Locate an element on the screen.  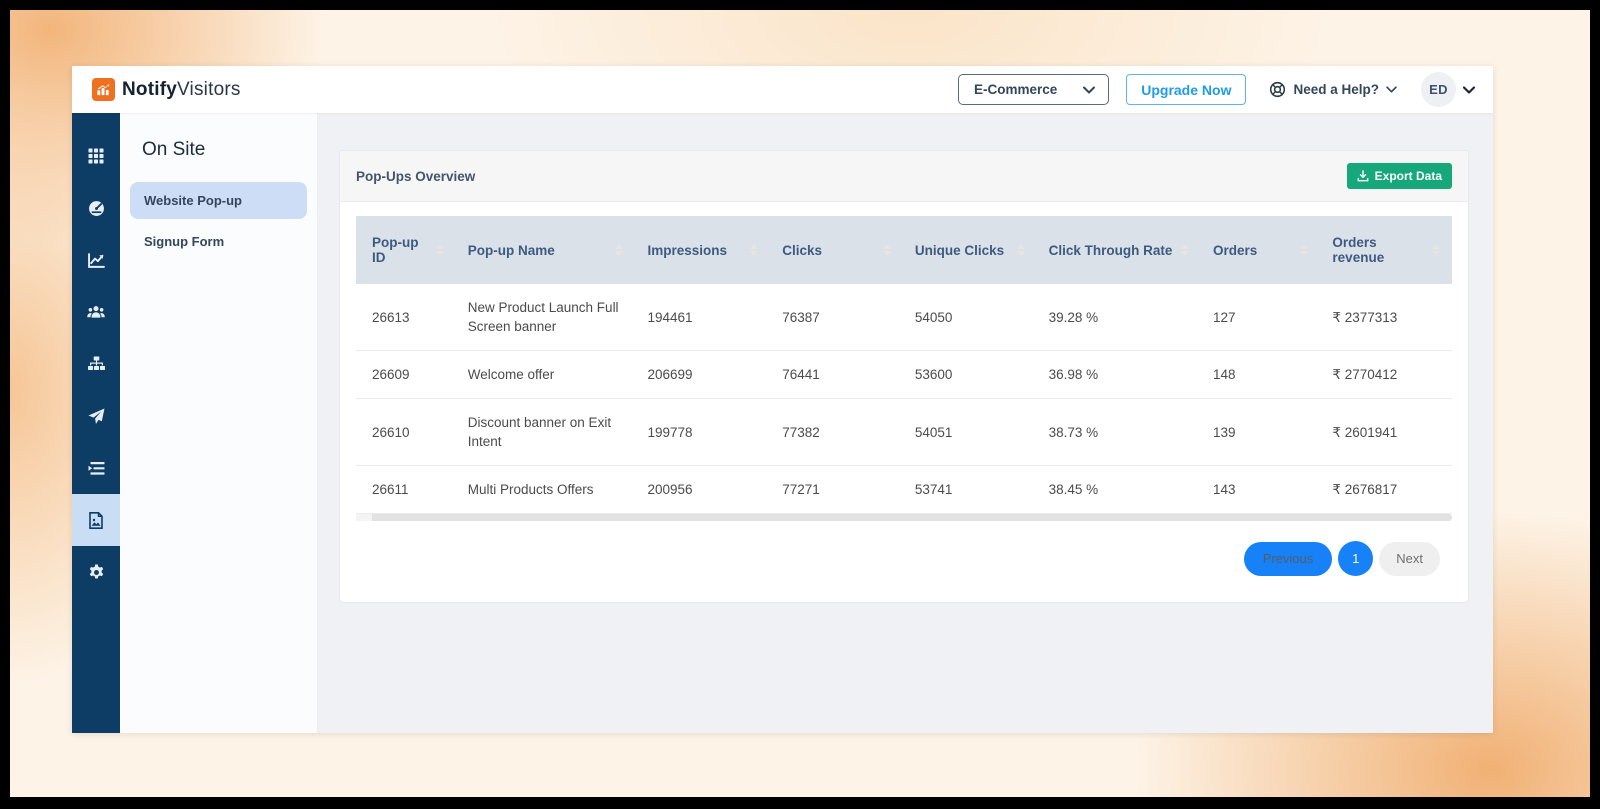
download-icon is located at coordinates (1363, 176).